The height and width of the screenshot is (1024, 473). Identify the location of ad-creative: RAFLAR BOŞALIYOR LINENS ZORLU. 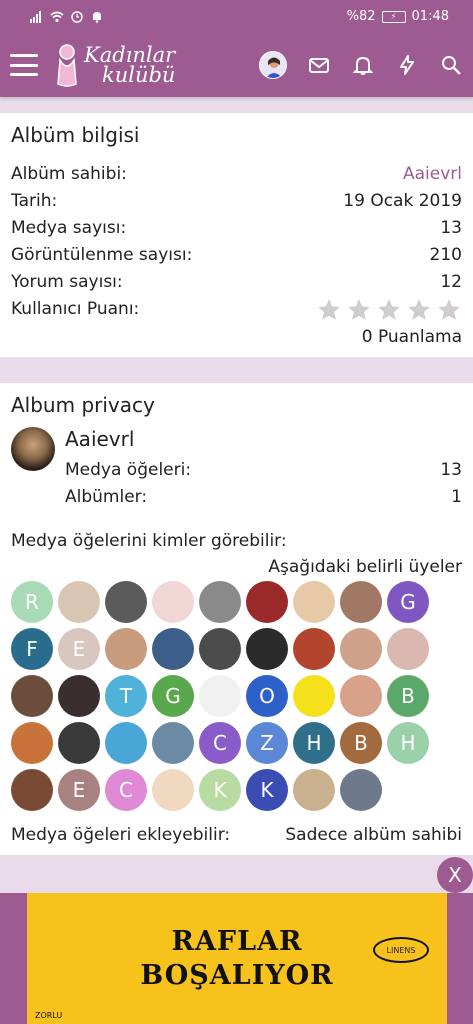
(237, 958).